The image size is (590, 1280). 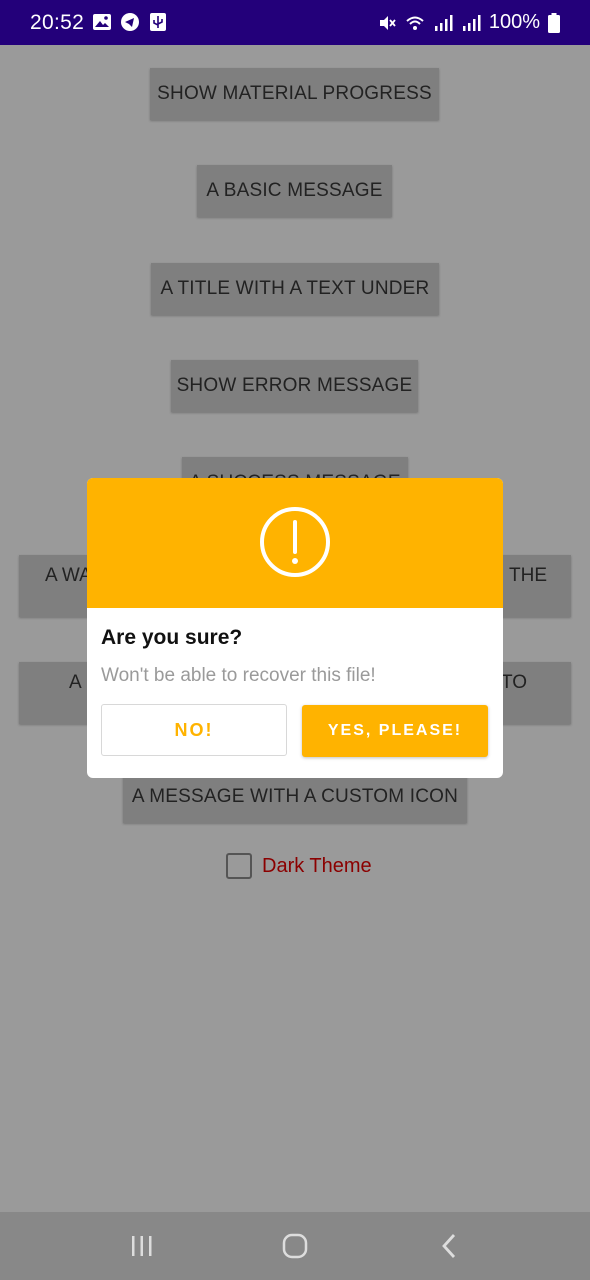 I want to click on basic-message-button: A BASIC MESSAGE, so click(x=294, y=191).